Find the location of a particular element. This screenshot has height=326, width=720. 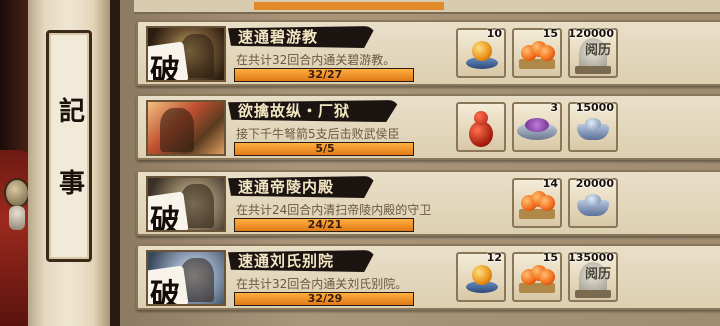

quest-description: 在共计32回合内通关刘氏别院。 is located at coordinates (322, 284).